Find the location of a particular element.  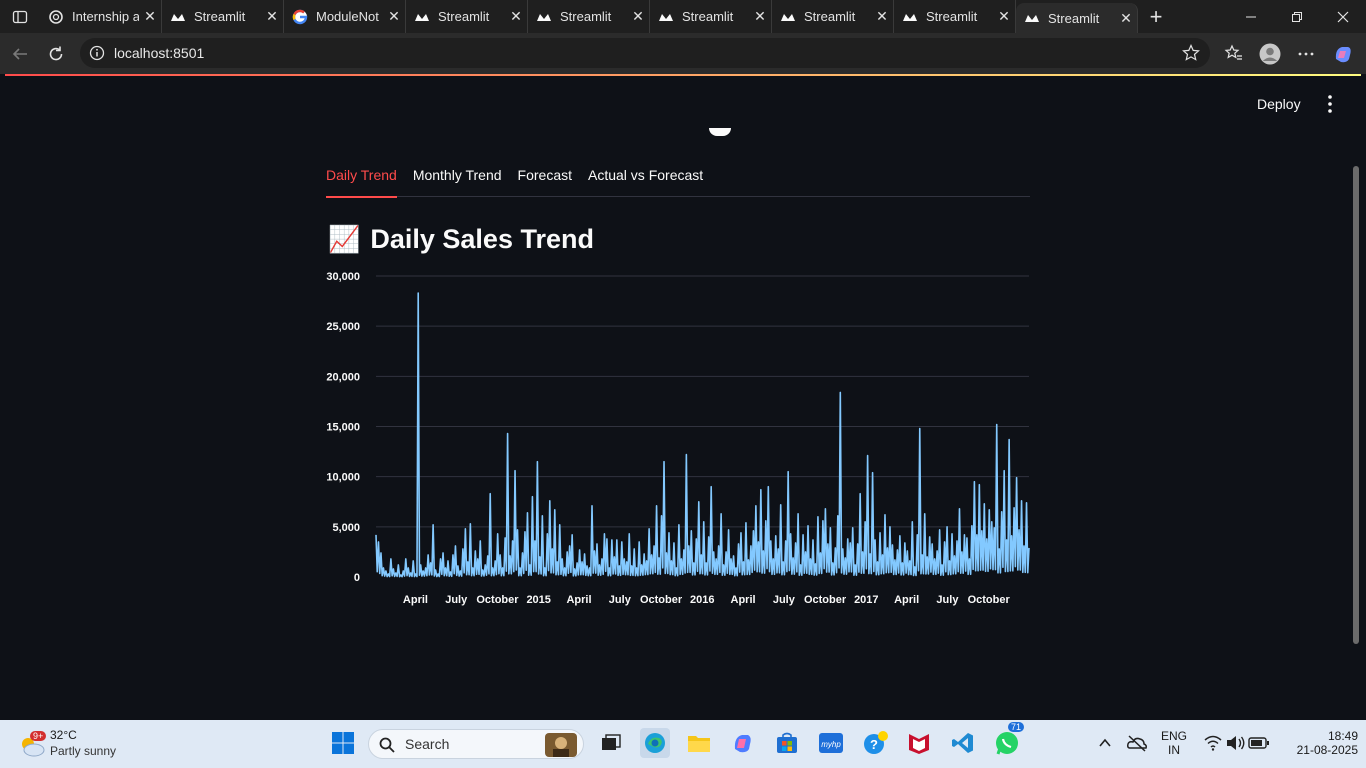

weather-widget: 9+ 32°C Partly sunny is located at coordinates (76, 744).